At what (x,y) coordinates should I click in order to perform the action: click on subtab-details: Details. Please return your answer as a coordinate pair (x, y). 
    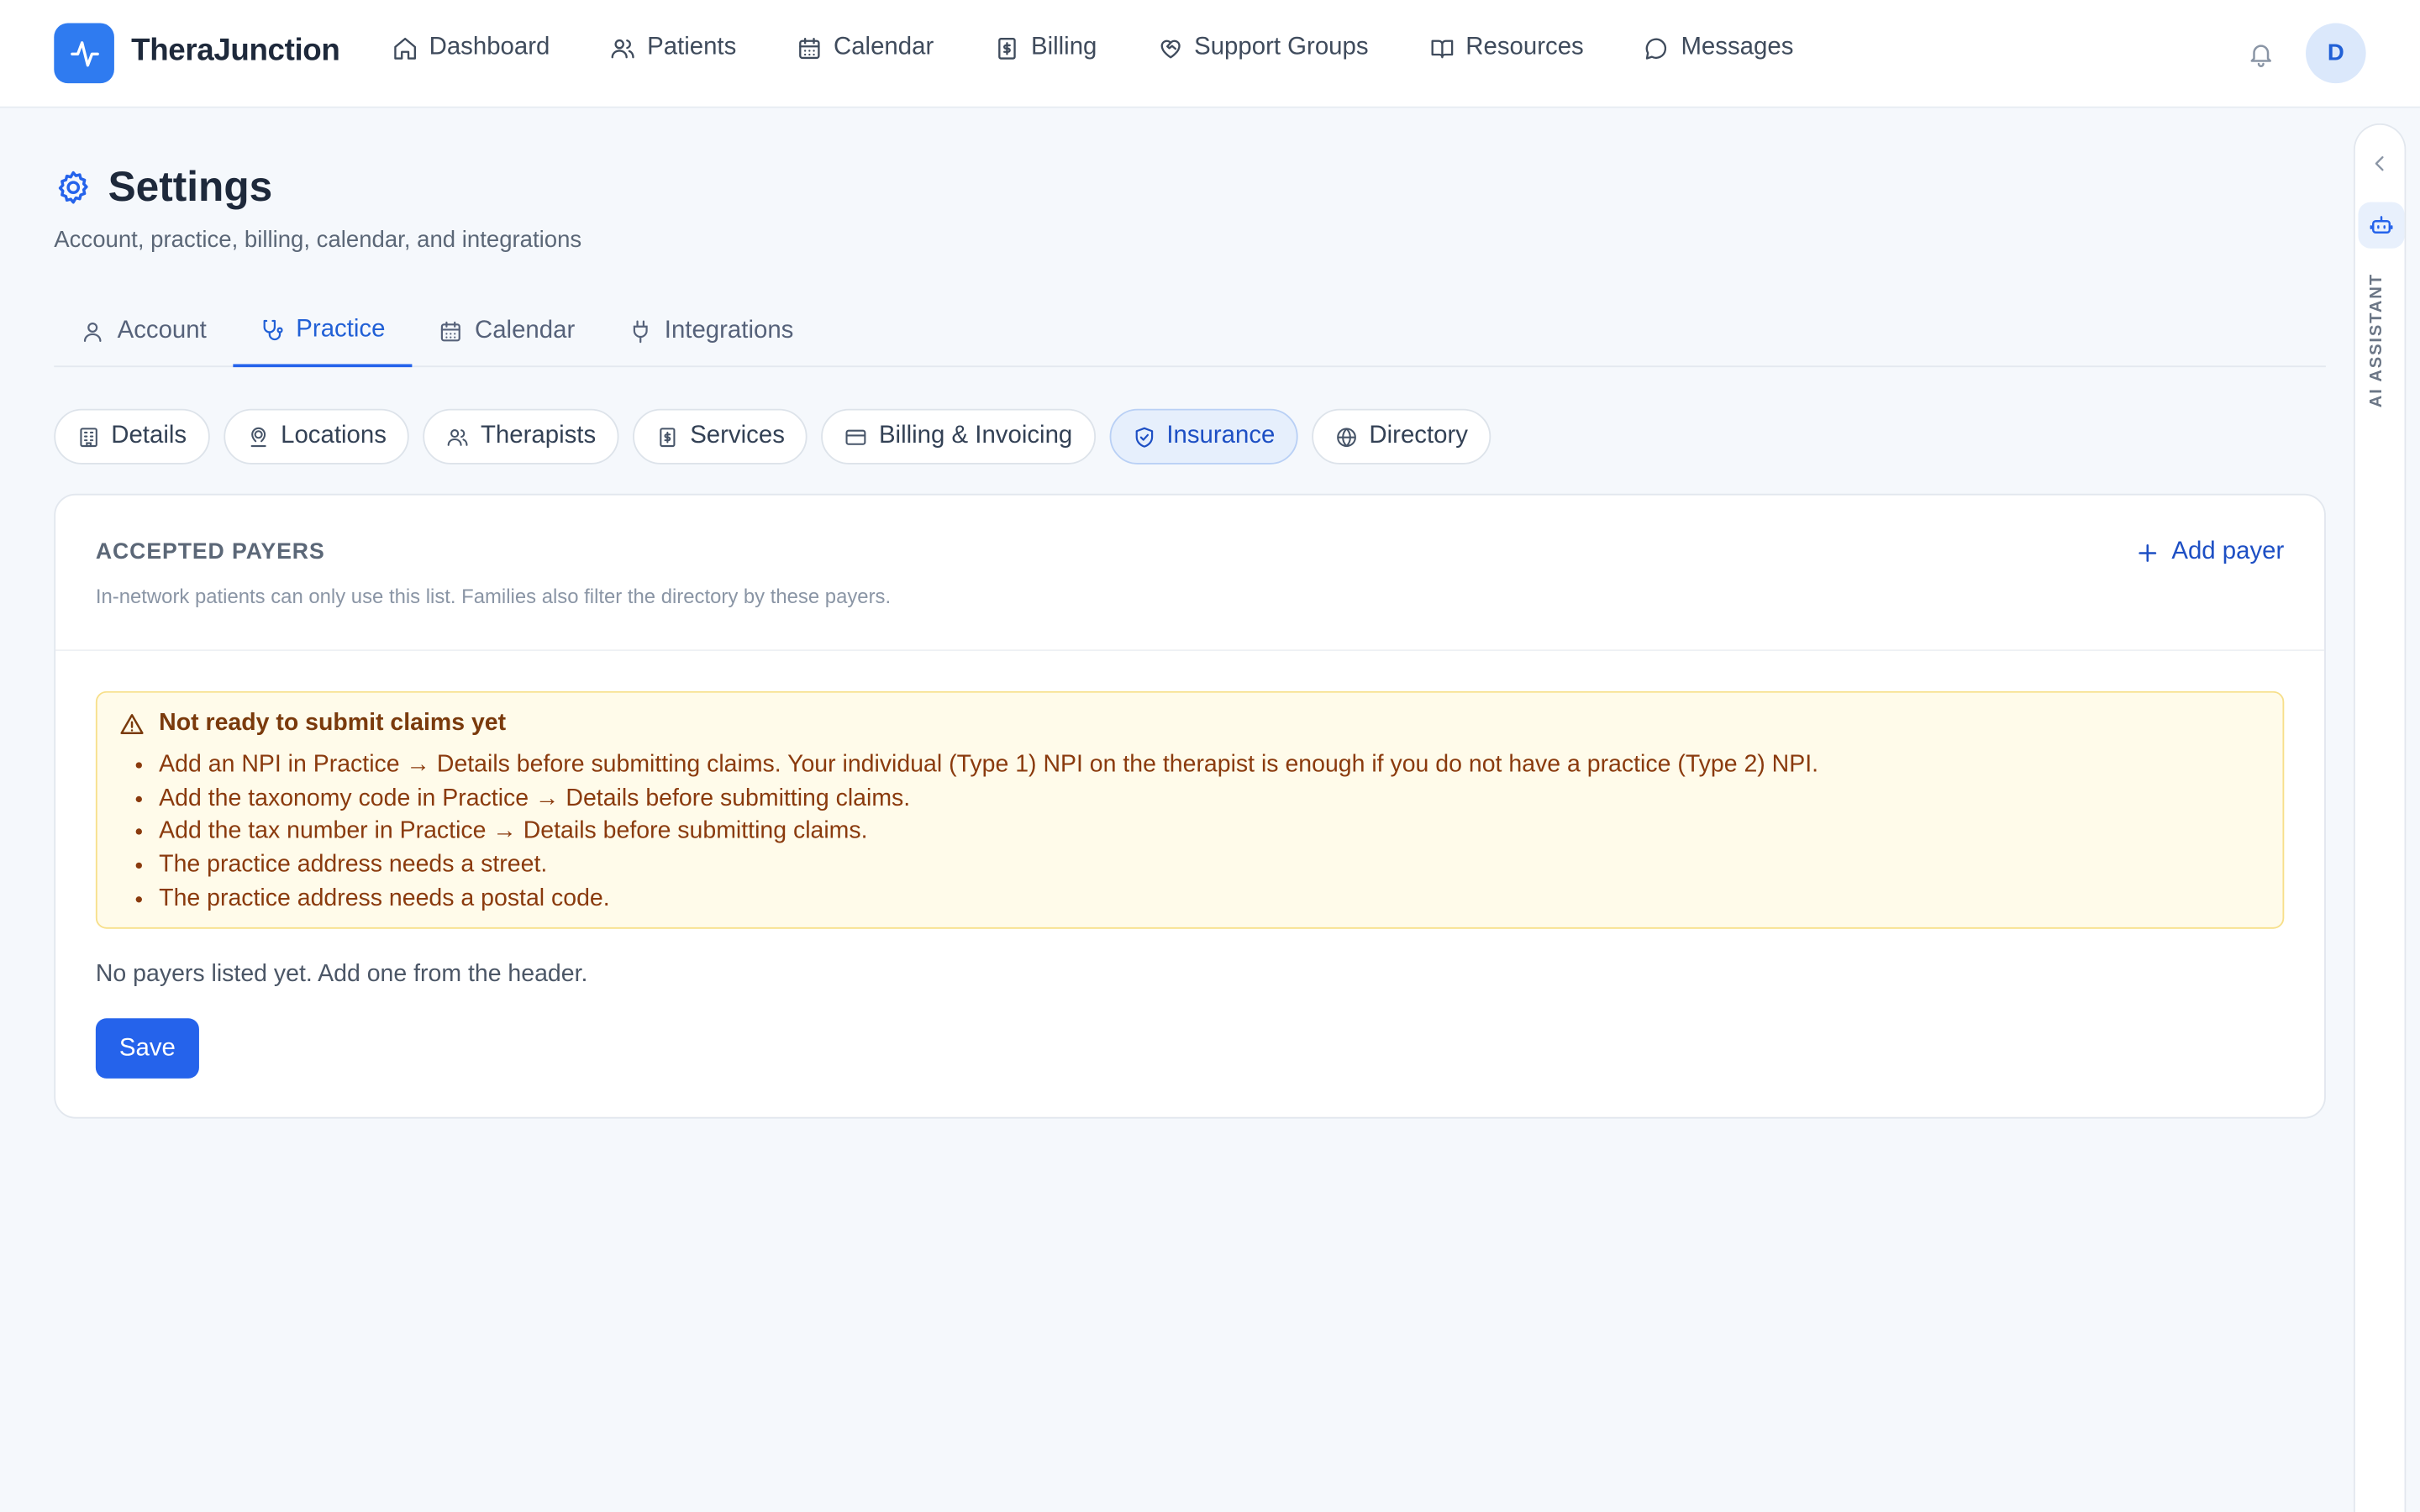
    Looking at the image, I should click on (132, 436).